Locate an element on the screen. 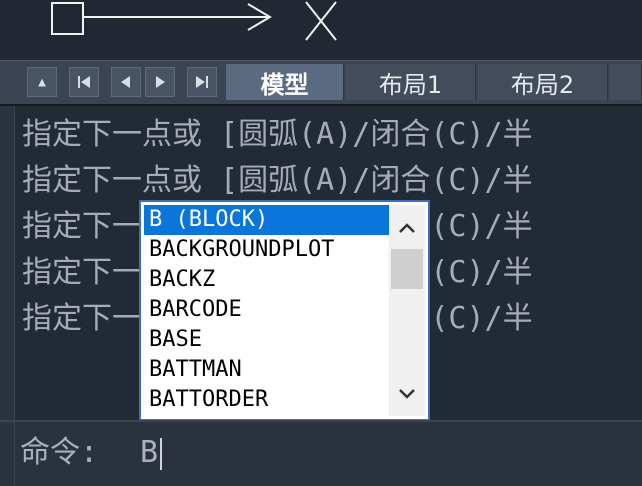 The image size is (642, 486). history-gutter is located at coordinates (7, 263).